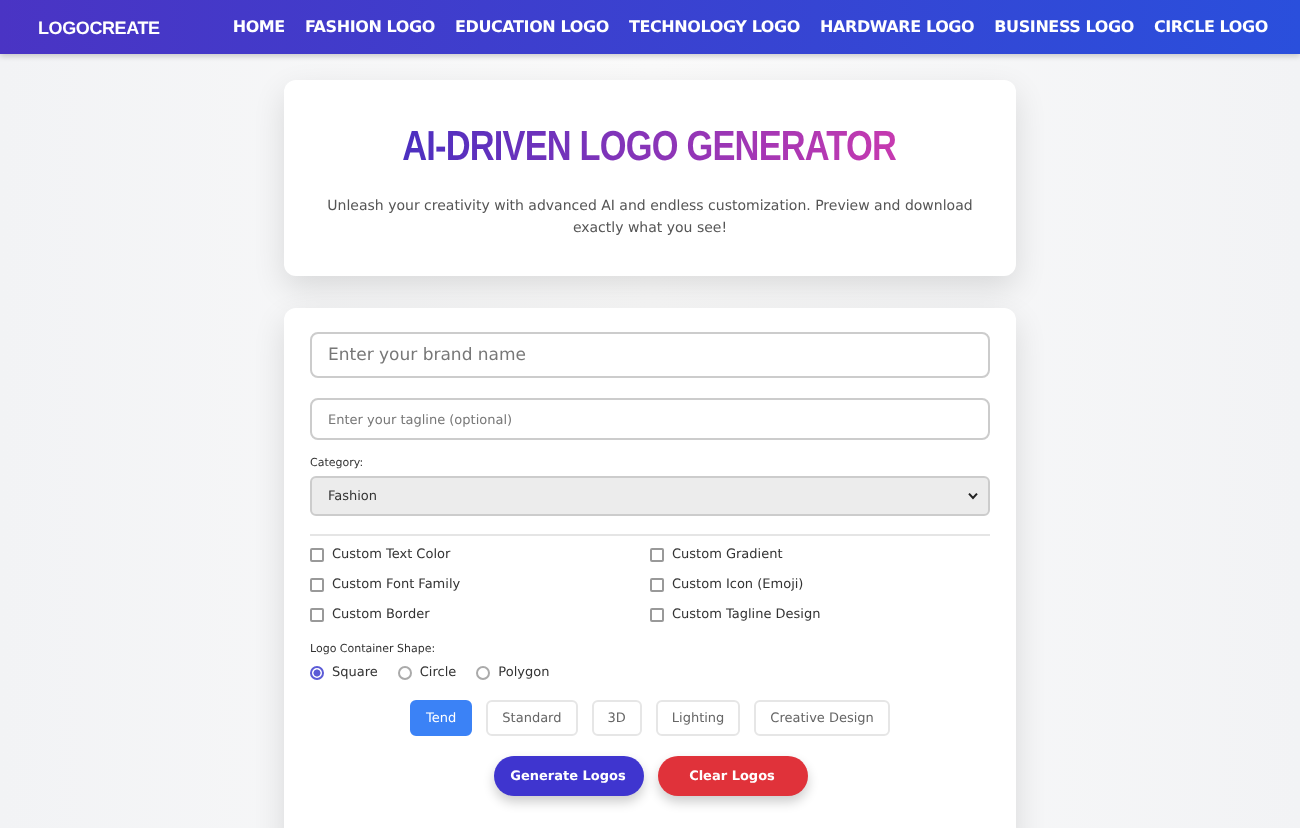  Describe the element at coordinates (973, 496) in the screenshot. I see `chevron-down-icon` at that location.